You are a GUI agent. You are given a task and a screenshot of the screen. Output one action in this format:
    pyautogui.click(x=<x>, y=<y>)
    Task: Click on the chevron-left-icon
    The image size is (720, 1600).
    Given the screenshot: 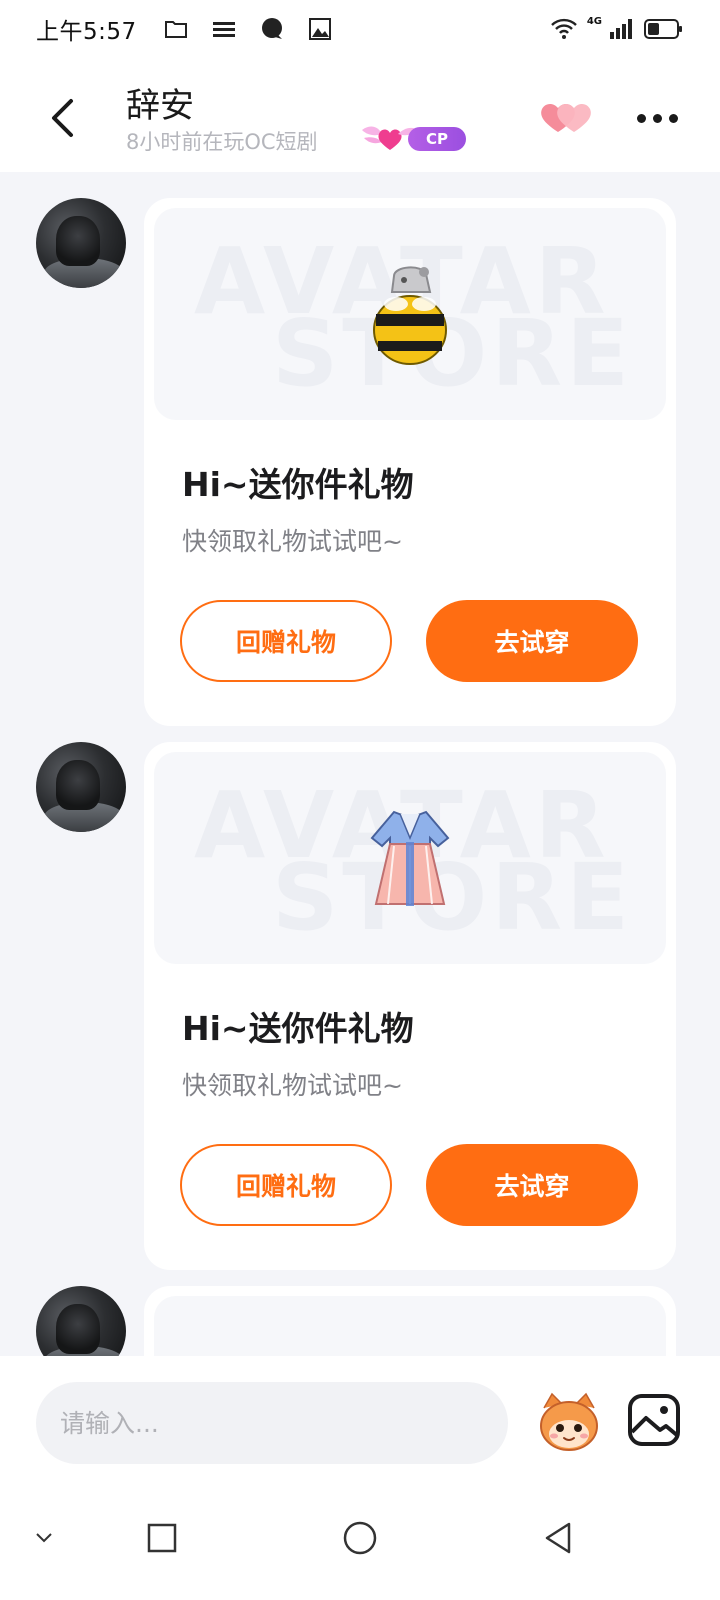 What is the action you would take?
    pyautogui.click(x=62, y=118)
    